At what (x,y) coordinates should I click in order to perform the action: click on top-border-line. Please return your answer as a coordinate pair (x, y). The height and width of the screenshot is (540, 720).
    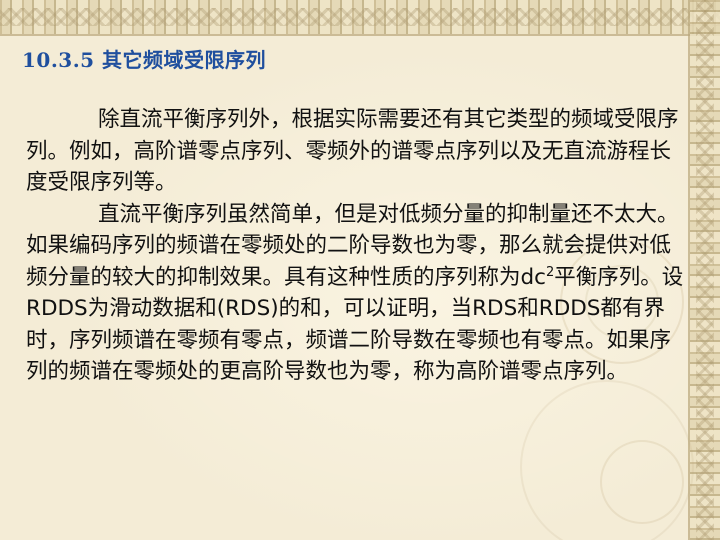
    Looking at the image, I should click on (360, 35).